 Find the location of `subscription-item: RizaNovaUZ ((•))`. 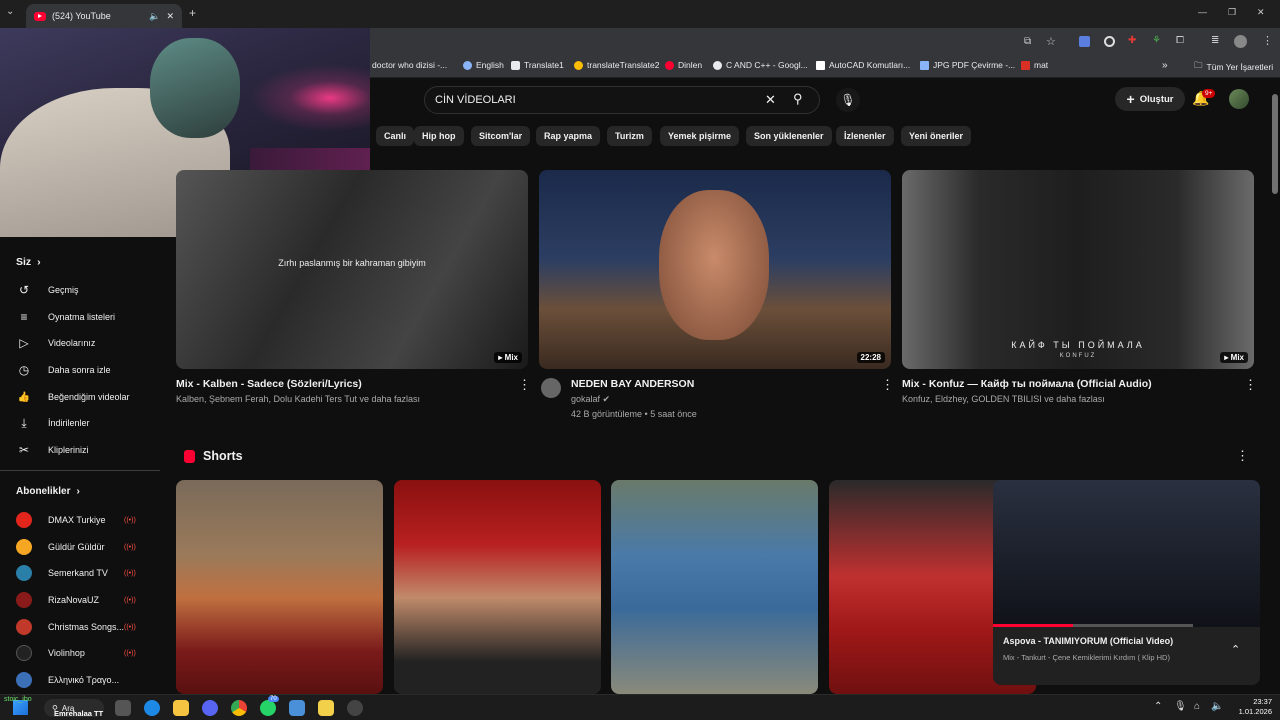

subscription-item: RizaNovaUZ ((•)) is located at coordinates (76, 600).